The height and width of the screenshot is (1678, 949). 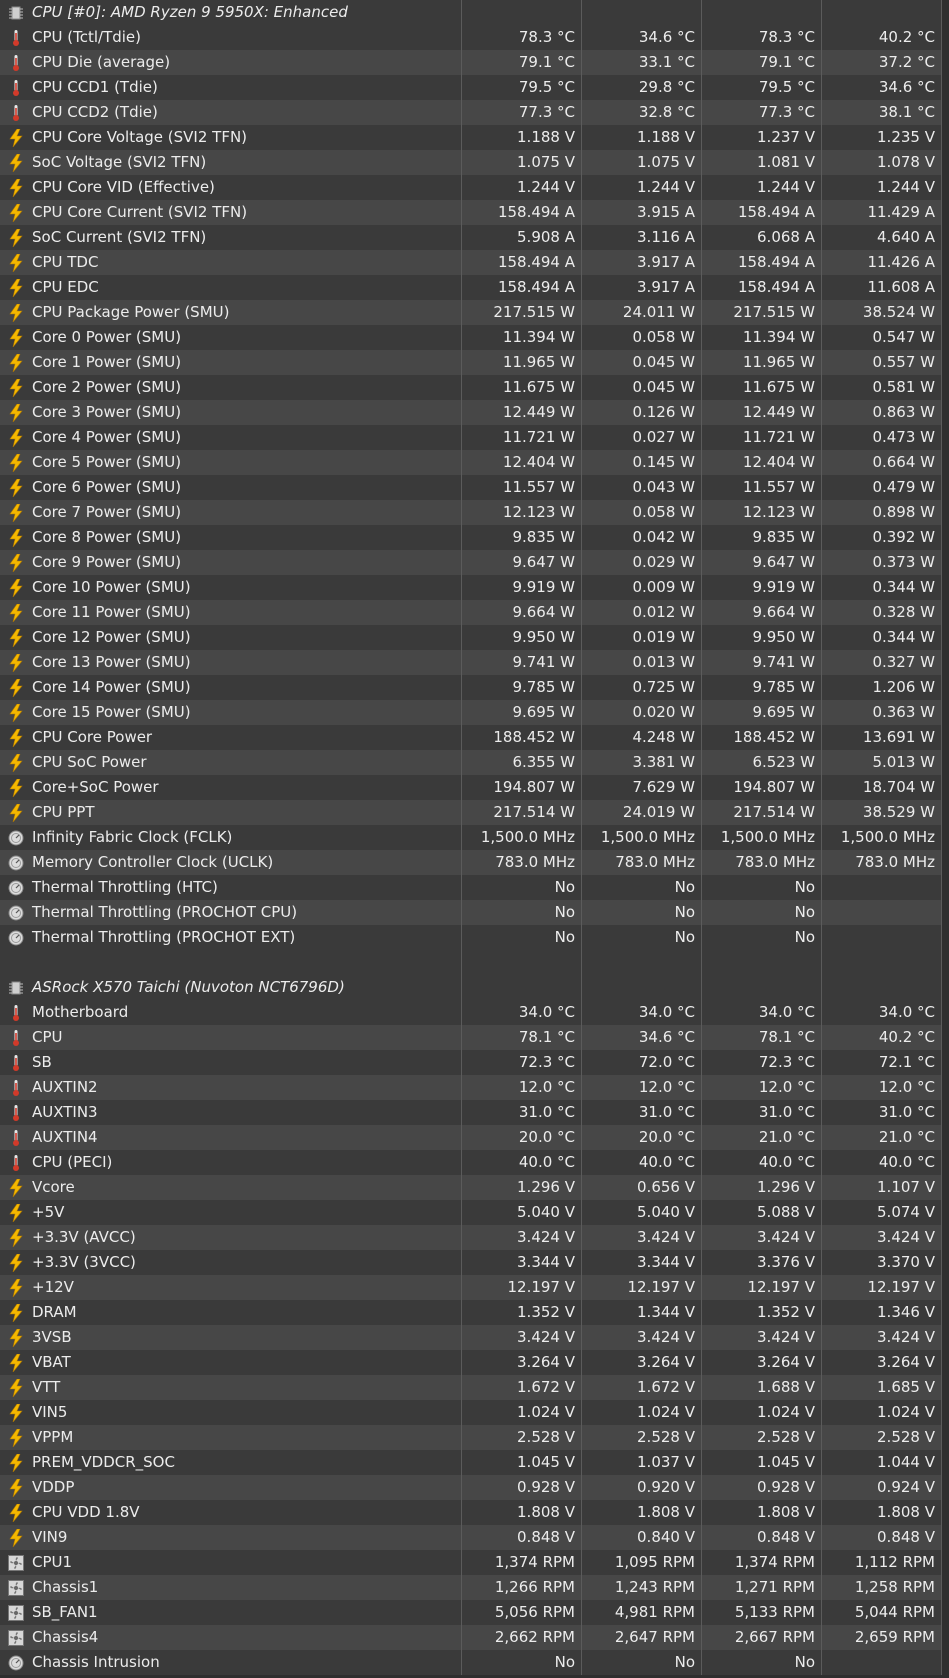 What do you see at coordinates (471, 1212) in the screenshot?
I see `sensor-row-5v: +5V 5.040 V 5.040 V 5.088 V 5.074 V` at bounding box center [471, 1212].